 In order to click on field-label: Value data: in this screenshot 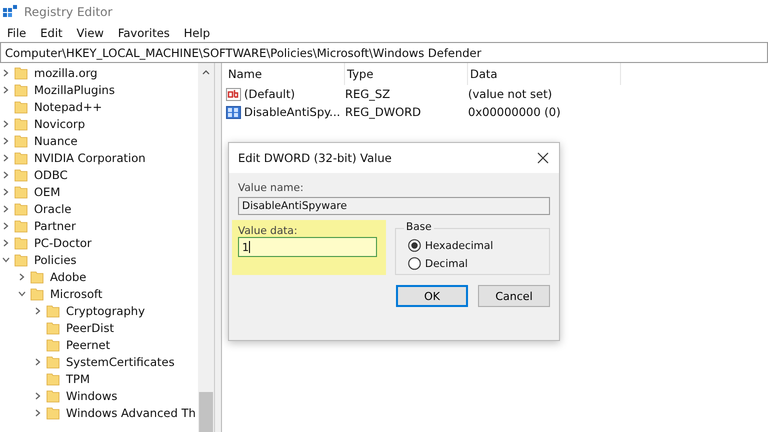, I will do `click(268, 231)`.